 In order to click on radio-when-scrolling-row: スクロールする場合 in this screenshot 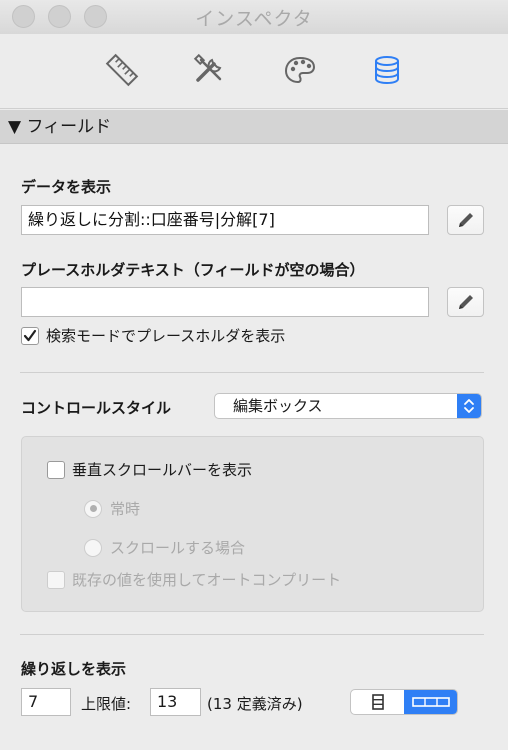, I will do `click(164, 547)`.